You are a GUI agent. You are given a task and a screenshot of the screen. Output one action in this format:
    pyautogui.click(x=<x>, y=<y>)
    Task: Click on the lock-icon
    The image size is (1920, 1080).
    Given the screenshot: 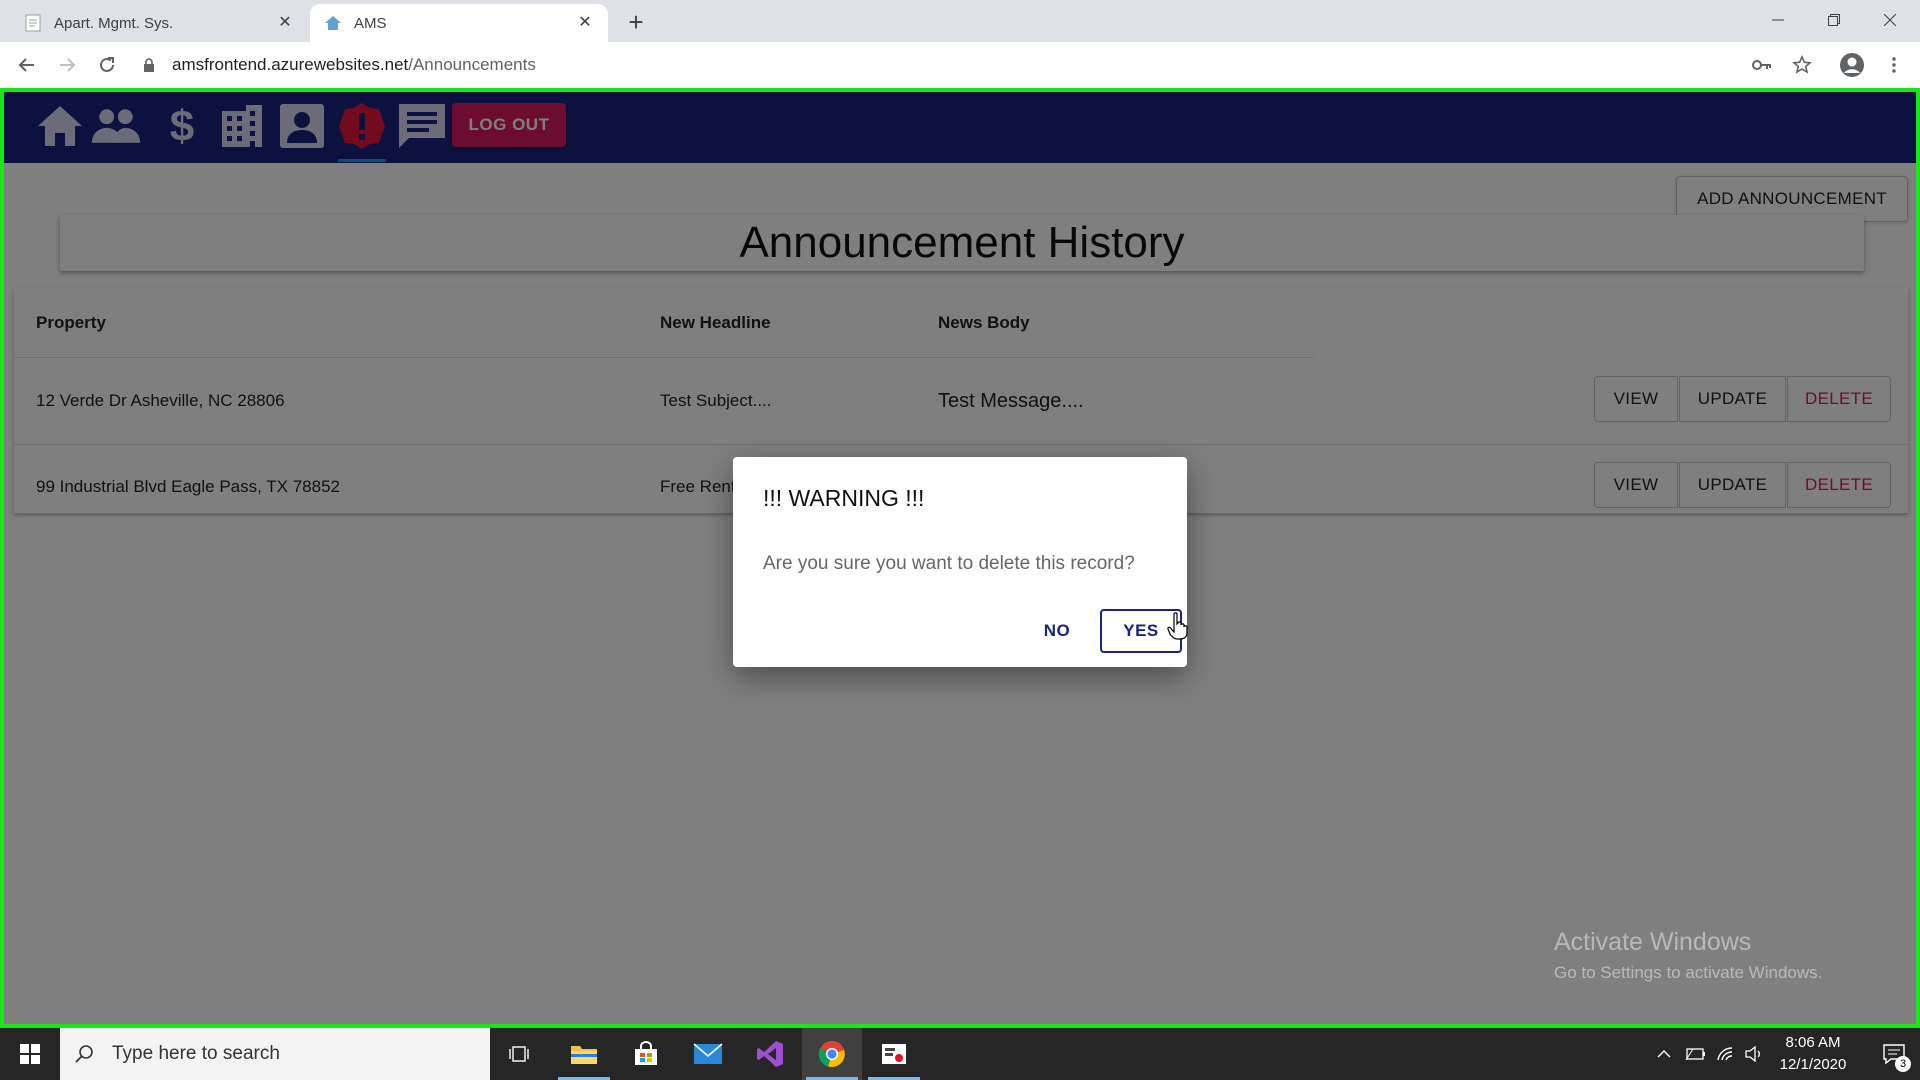 What is the action you would take?
    pyautogui.click(x=149, y=65)
    